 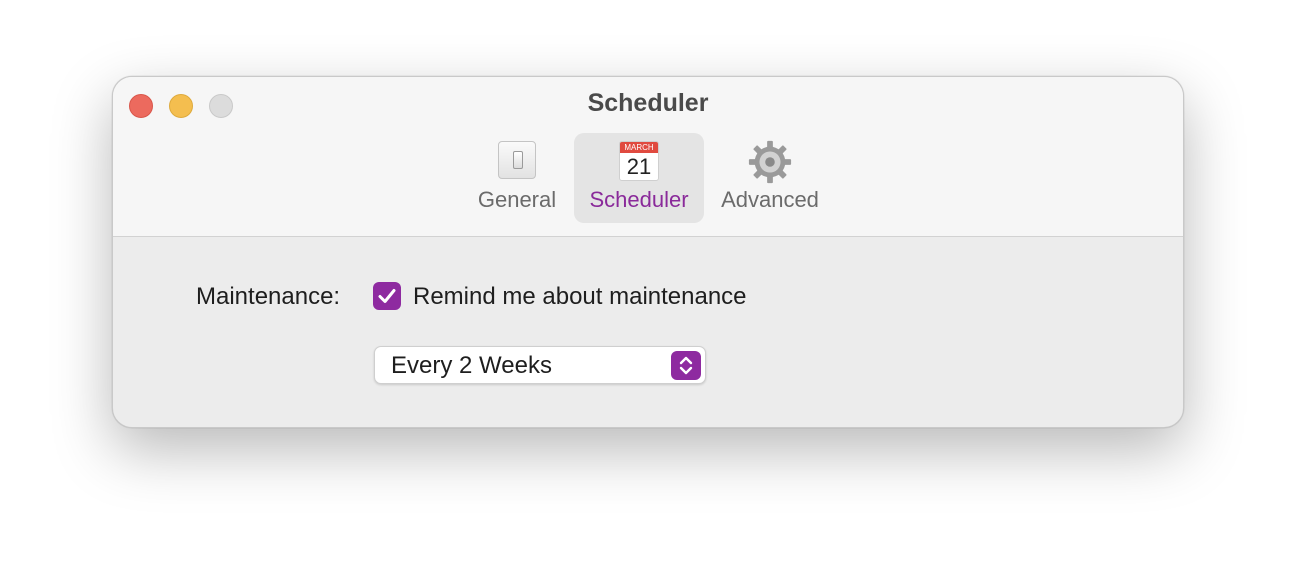 I want to click on calendar-day: 21, so click(x=639, y=166).